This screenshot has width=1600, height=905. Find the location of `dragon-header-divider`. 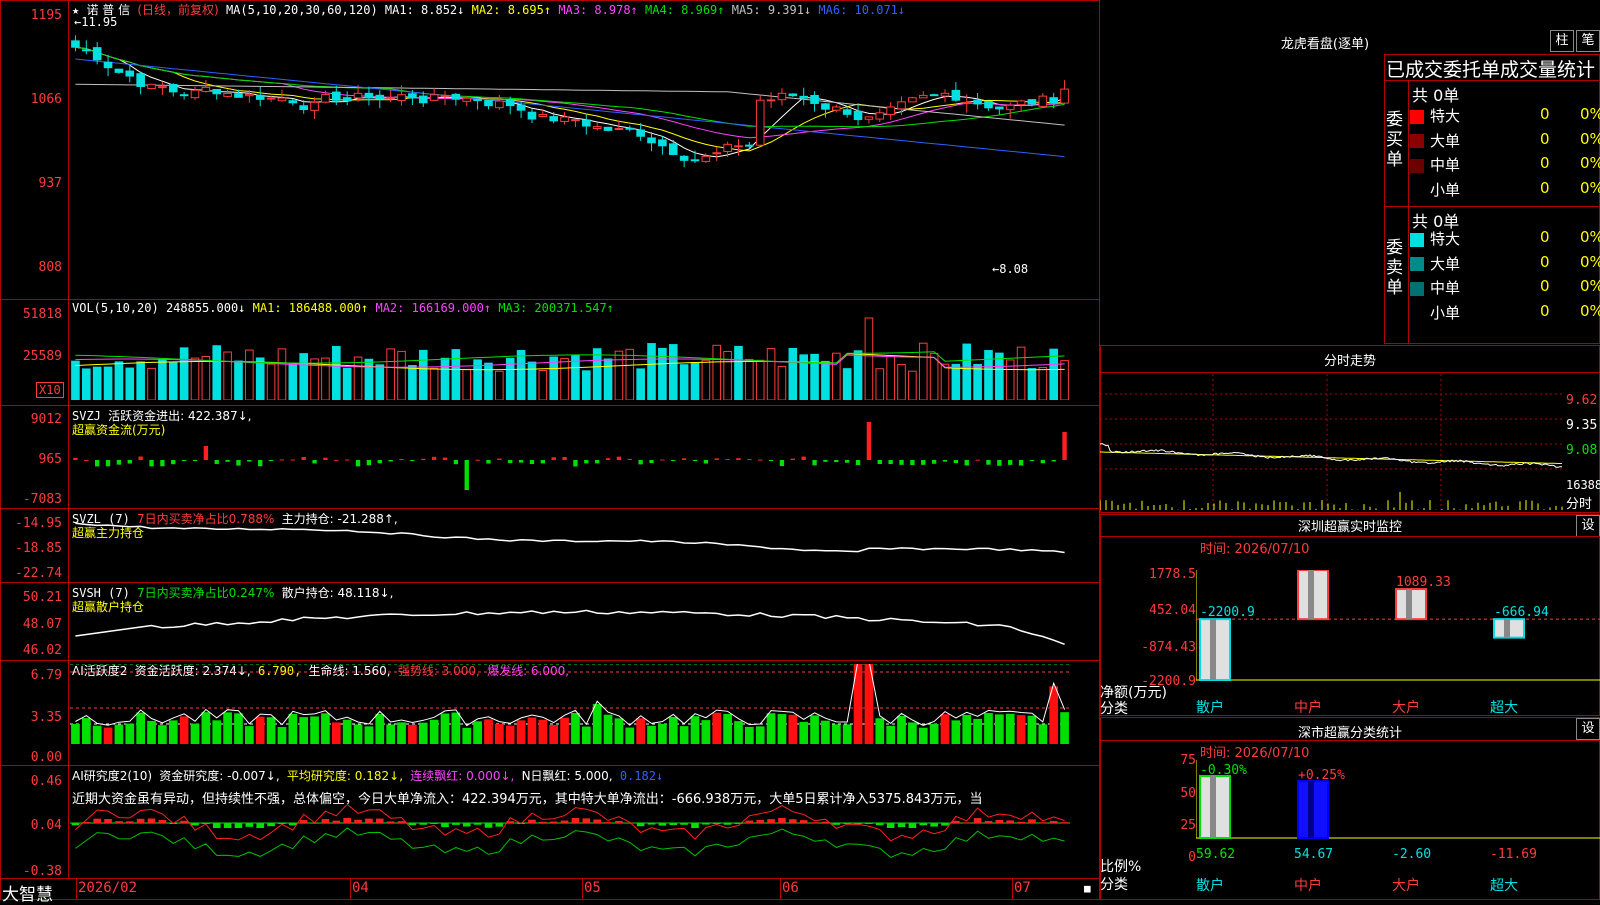

dragon-header-divider is located at coordinates (1492, 80).